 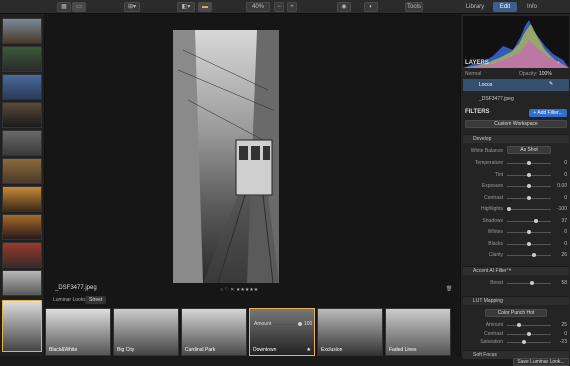 I want to click on crop-menu-button: ⊞▾, so click(x=132, y=7).